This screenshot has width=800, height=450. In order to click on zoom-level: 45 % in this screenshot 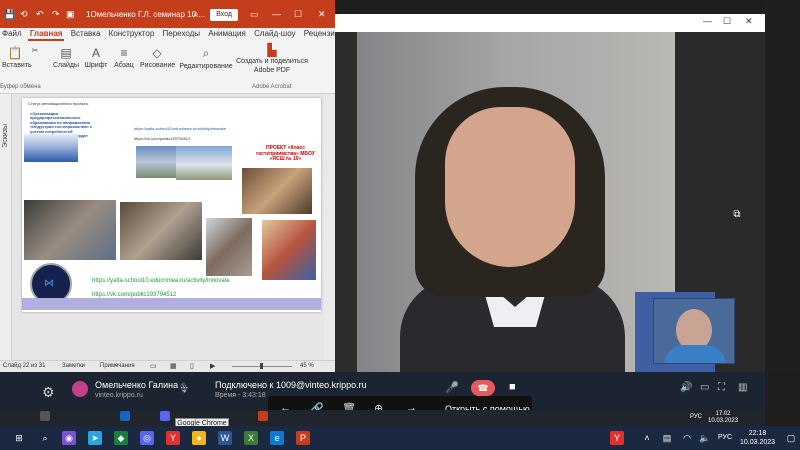, I will do `click(307, 366)`.